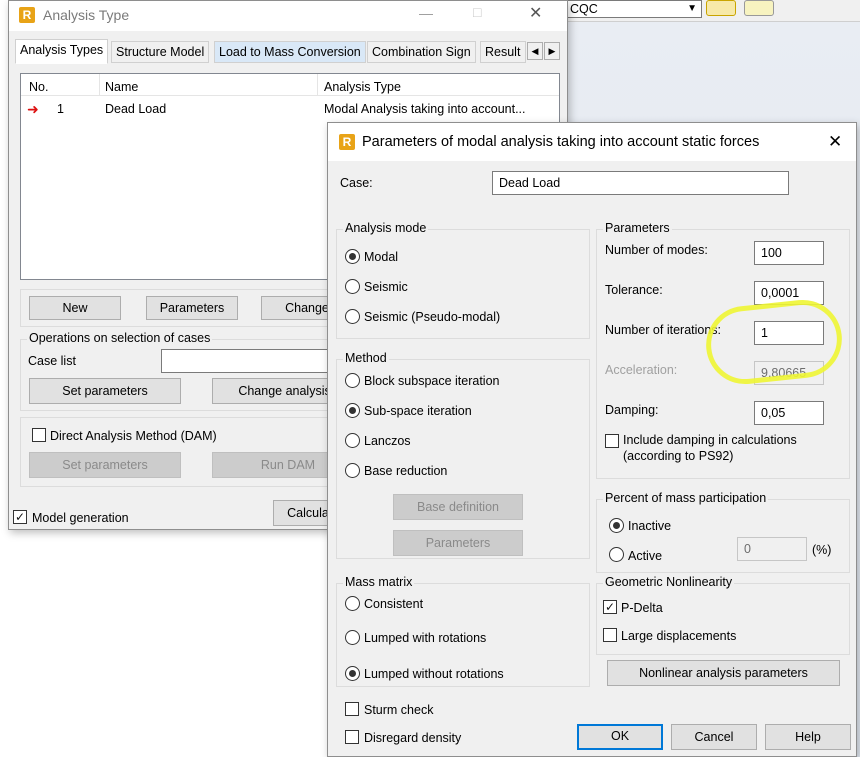 The width and height of the screenshot is (860, 757). I want to click on case-input: Dead Load, so click(640, 183).